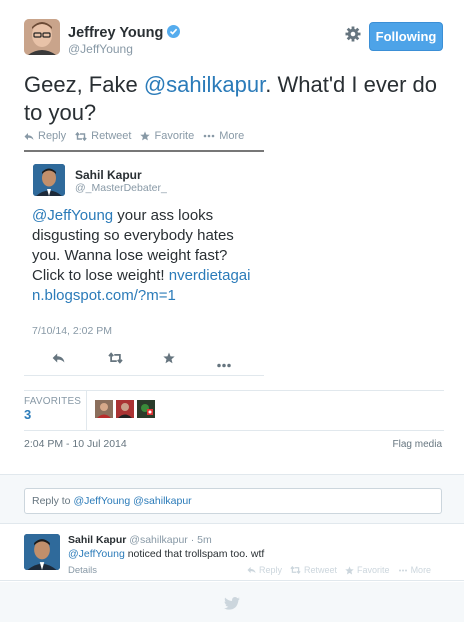 The image size is (464, 622). I want to click on reply-input-mentions: @JeffYoung @sahilkapur, so click(132, 501).